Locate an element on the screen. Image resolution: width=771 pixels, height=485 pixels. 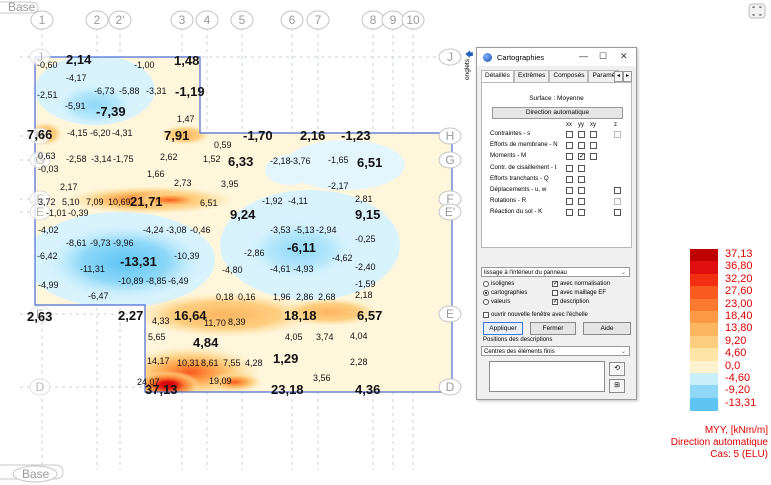
tab-bar: Détaillés Extrêmes Composés Paramè ◂ ▸ is located at coordinates (556, 76).